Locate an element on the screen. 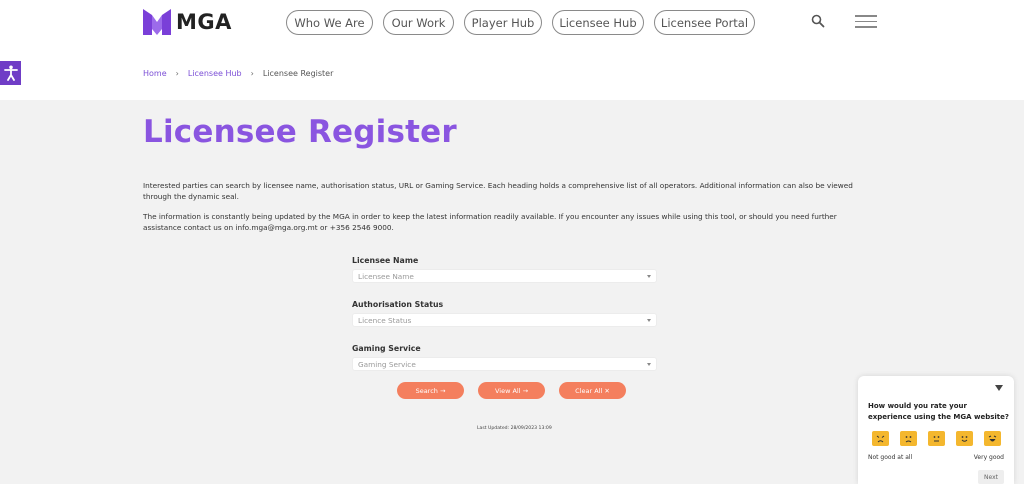  authorisation-status-placeholder: Licence Status is located at coordinates (385, 320).